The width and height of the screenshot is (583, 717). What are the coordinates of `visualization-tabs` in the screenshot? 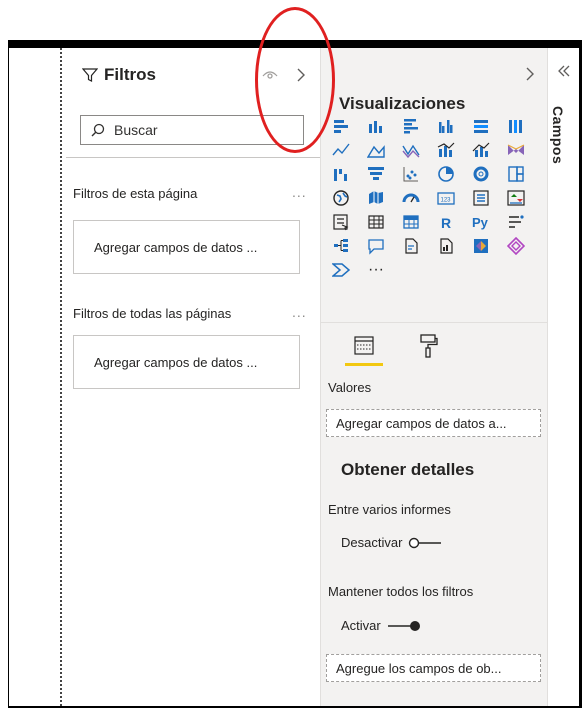 It's located at (396, 348).